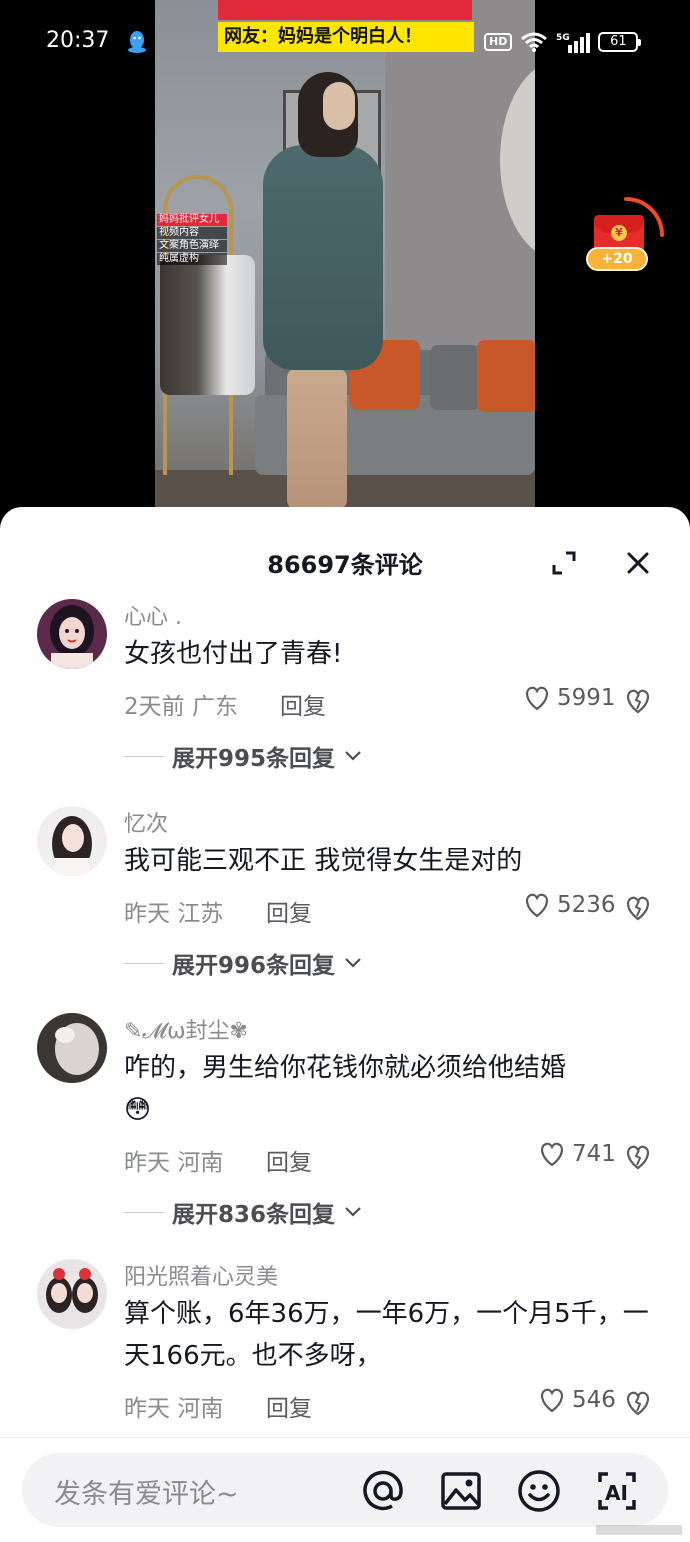 The width and height of the screenshot is (690, 1542). What do you see at coordinates (192, 220) in the screenshot?
I see `video-tag-line: 妈妈批评女儿` at bounding box center [192, 220].